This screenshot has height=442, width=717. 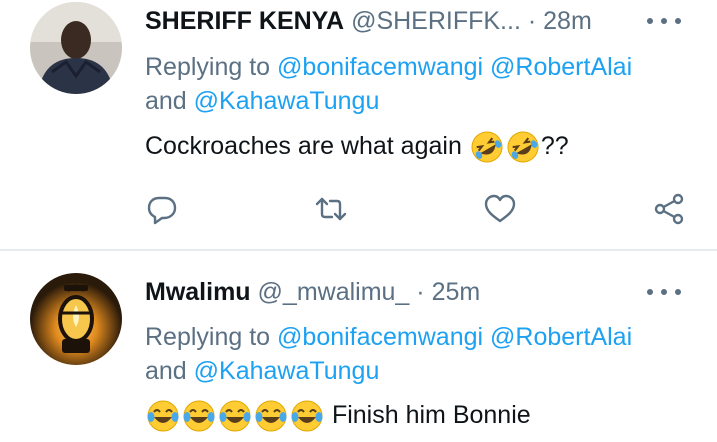 I want to click on timestamp: 28m, so click(x=567, y=21).